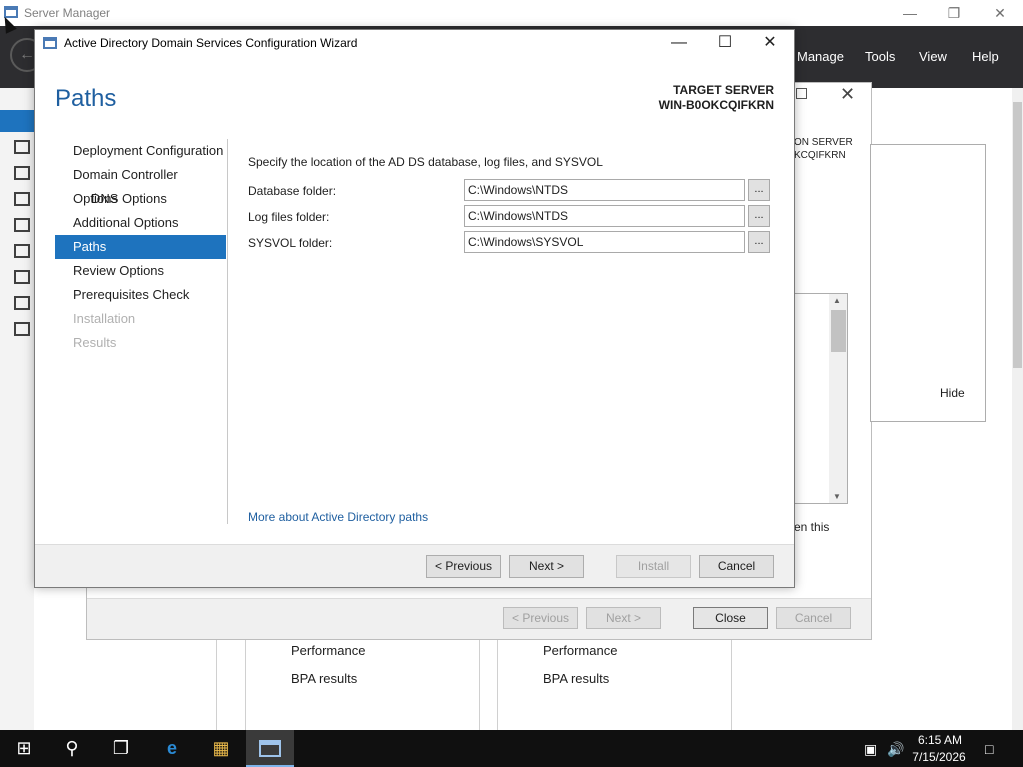  Describe the element at coordinates (104, 318) in the screenshot. I see `nav-installation: Installation` at that location.